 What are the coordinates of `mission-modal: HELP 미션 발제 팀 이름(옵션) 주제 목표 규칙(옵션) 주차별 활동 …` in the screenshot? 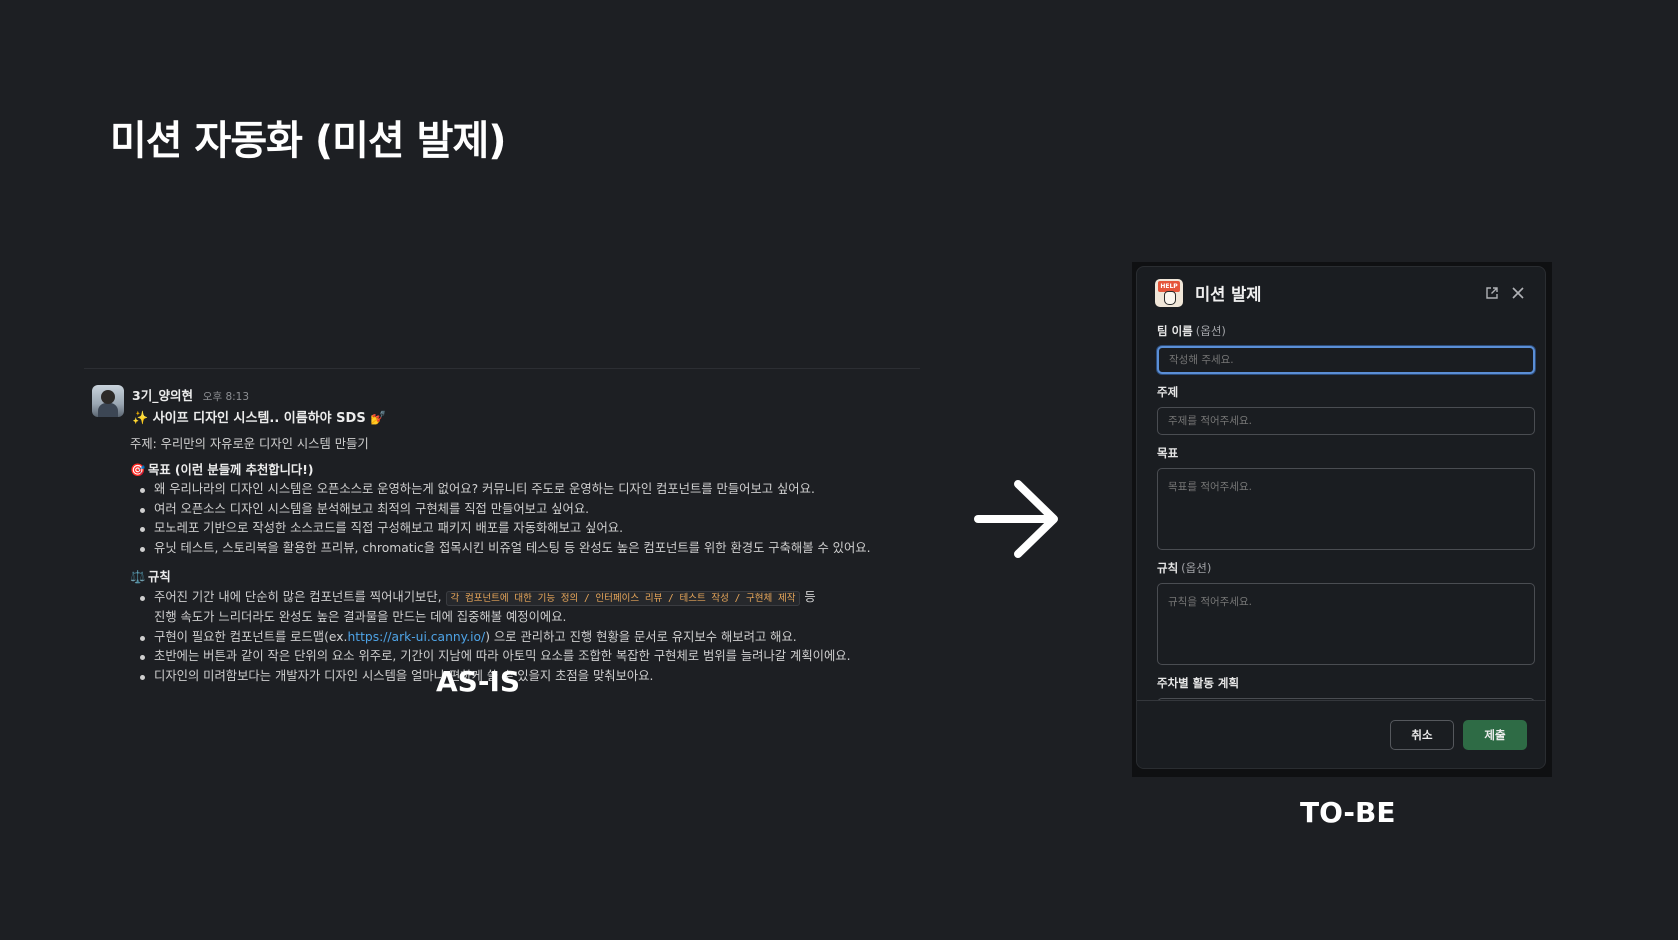 It's located at (1341, 517).